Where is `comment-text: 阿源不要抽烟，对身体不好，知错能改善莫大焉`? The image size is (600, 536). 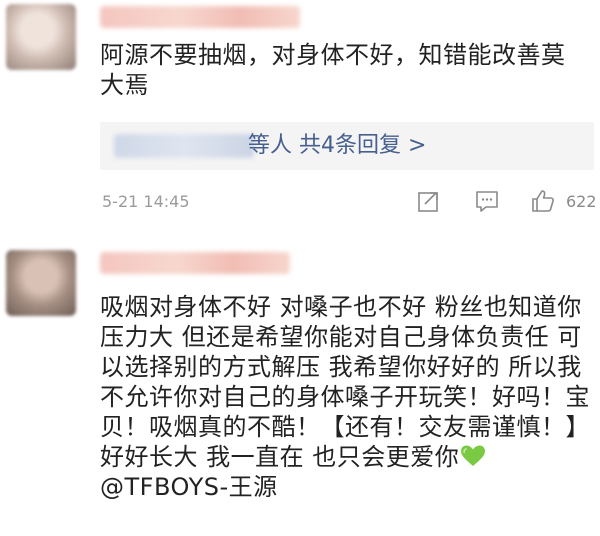 comment-text: 阿源不要抽烟，对身体不好，知错能改善莫大焉 is located at coordinates (333, 70).